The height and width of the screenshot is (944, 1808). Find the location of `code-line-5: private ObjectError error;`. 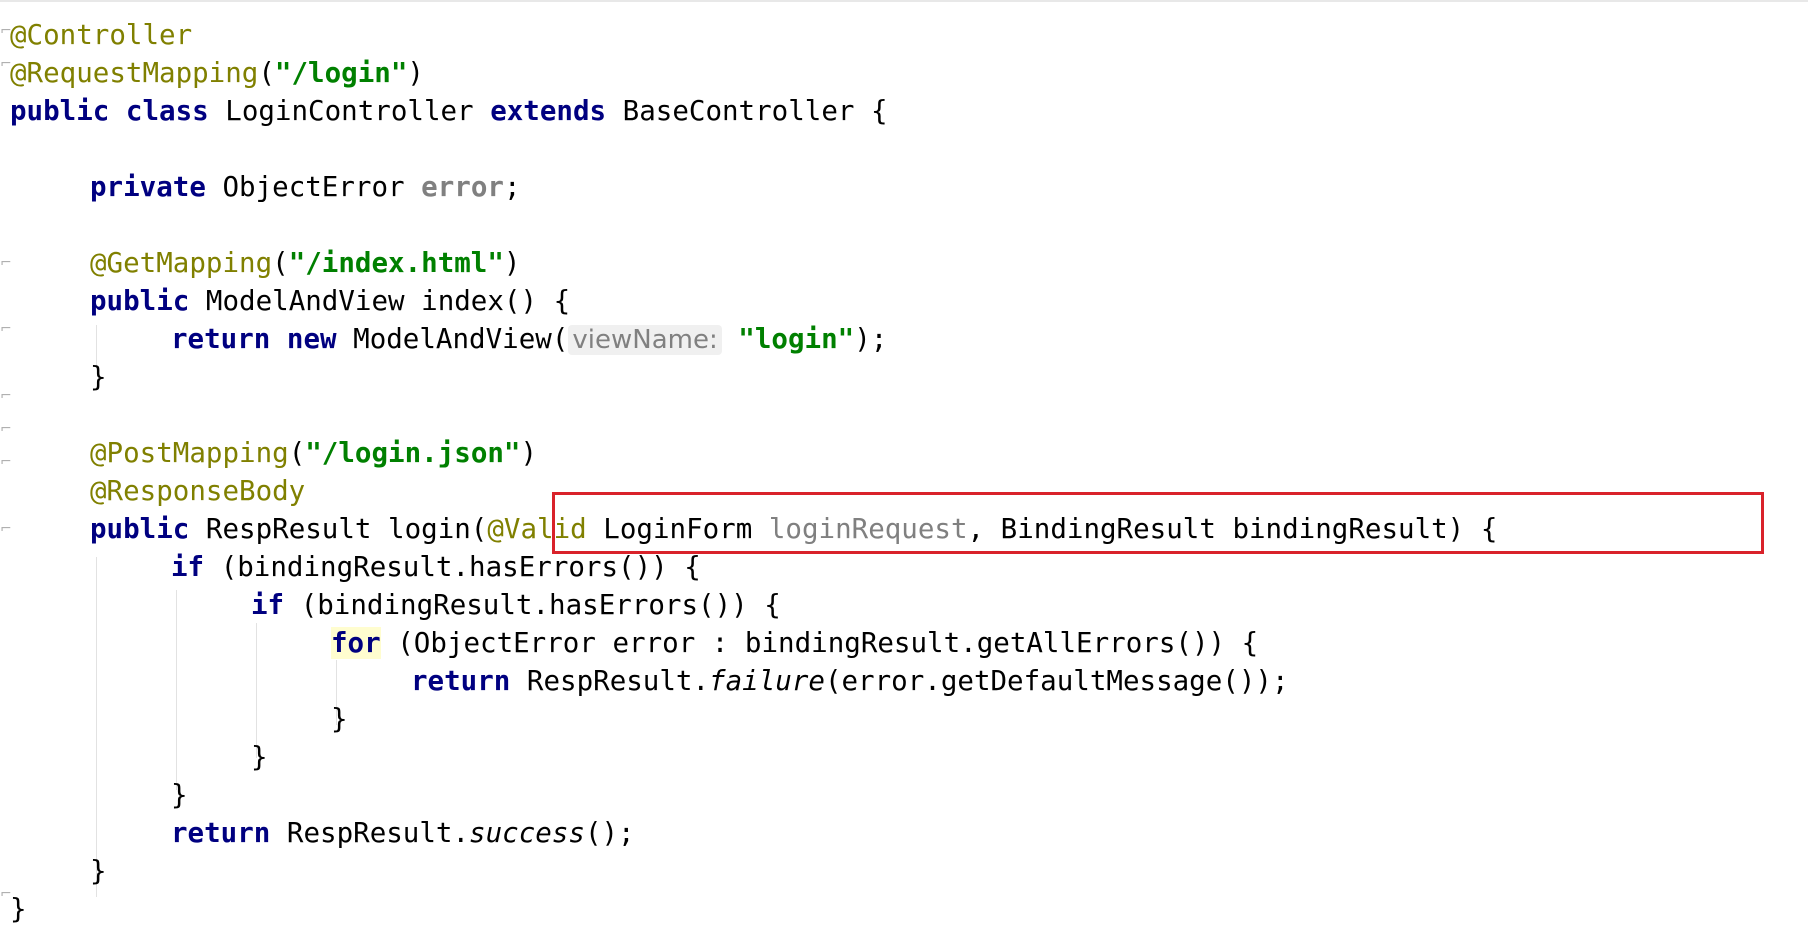

code-line-5: private ObjectError error; is located at coordinates (305, 187).